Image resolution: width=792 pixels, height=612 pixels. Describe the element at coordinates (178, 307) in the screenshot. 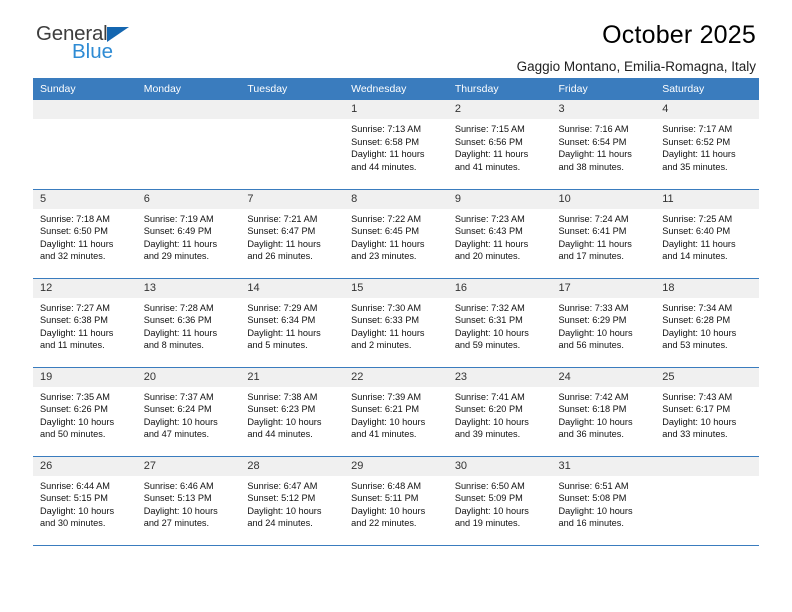

I see `sunrise-text: Sunrise: 7:28 AM` at that location.